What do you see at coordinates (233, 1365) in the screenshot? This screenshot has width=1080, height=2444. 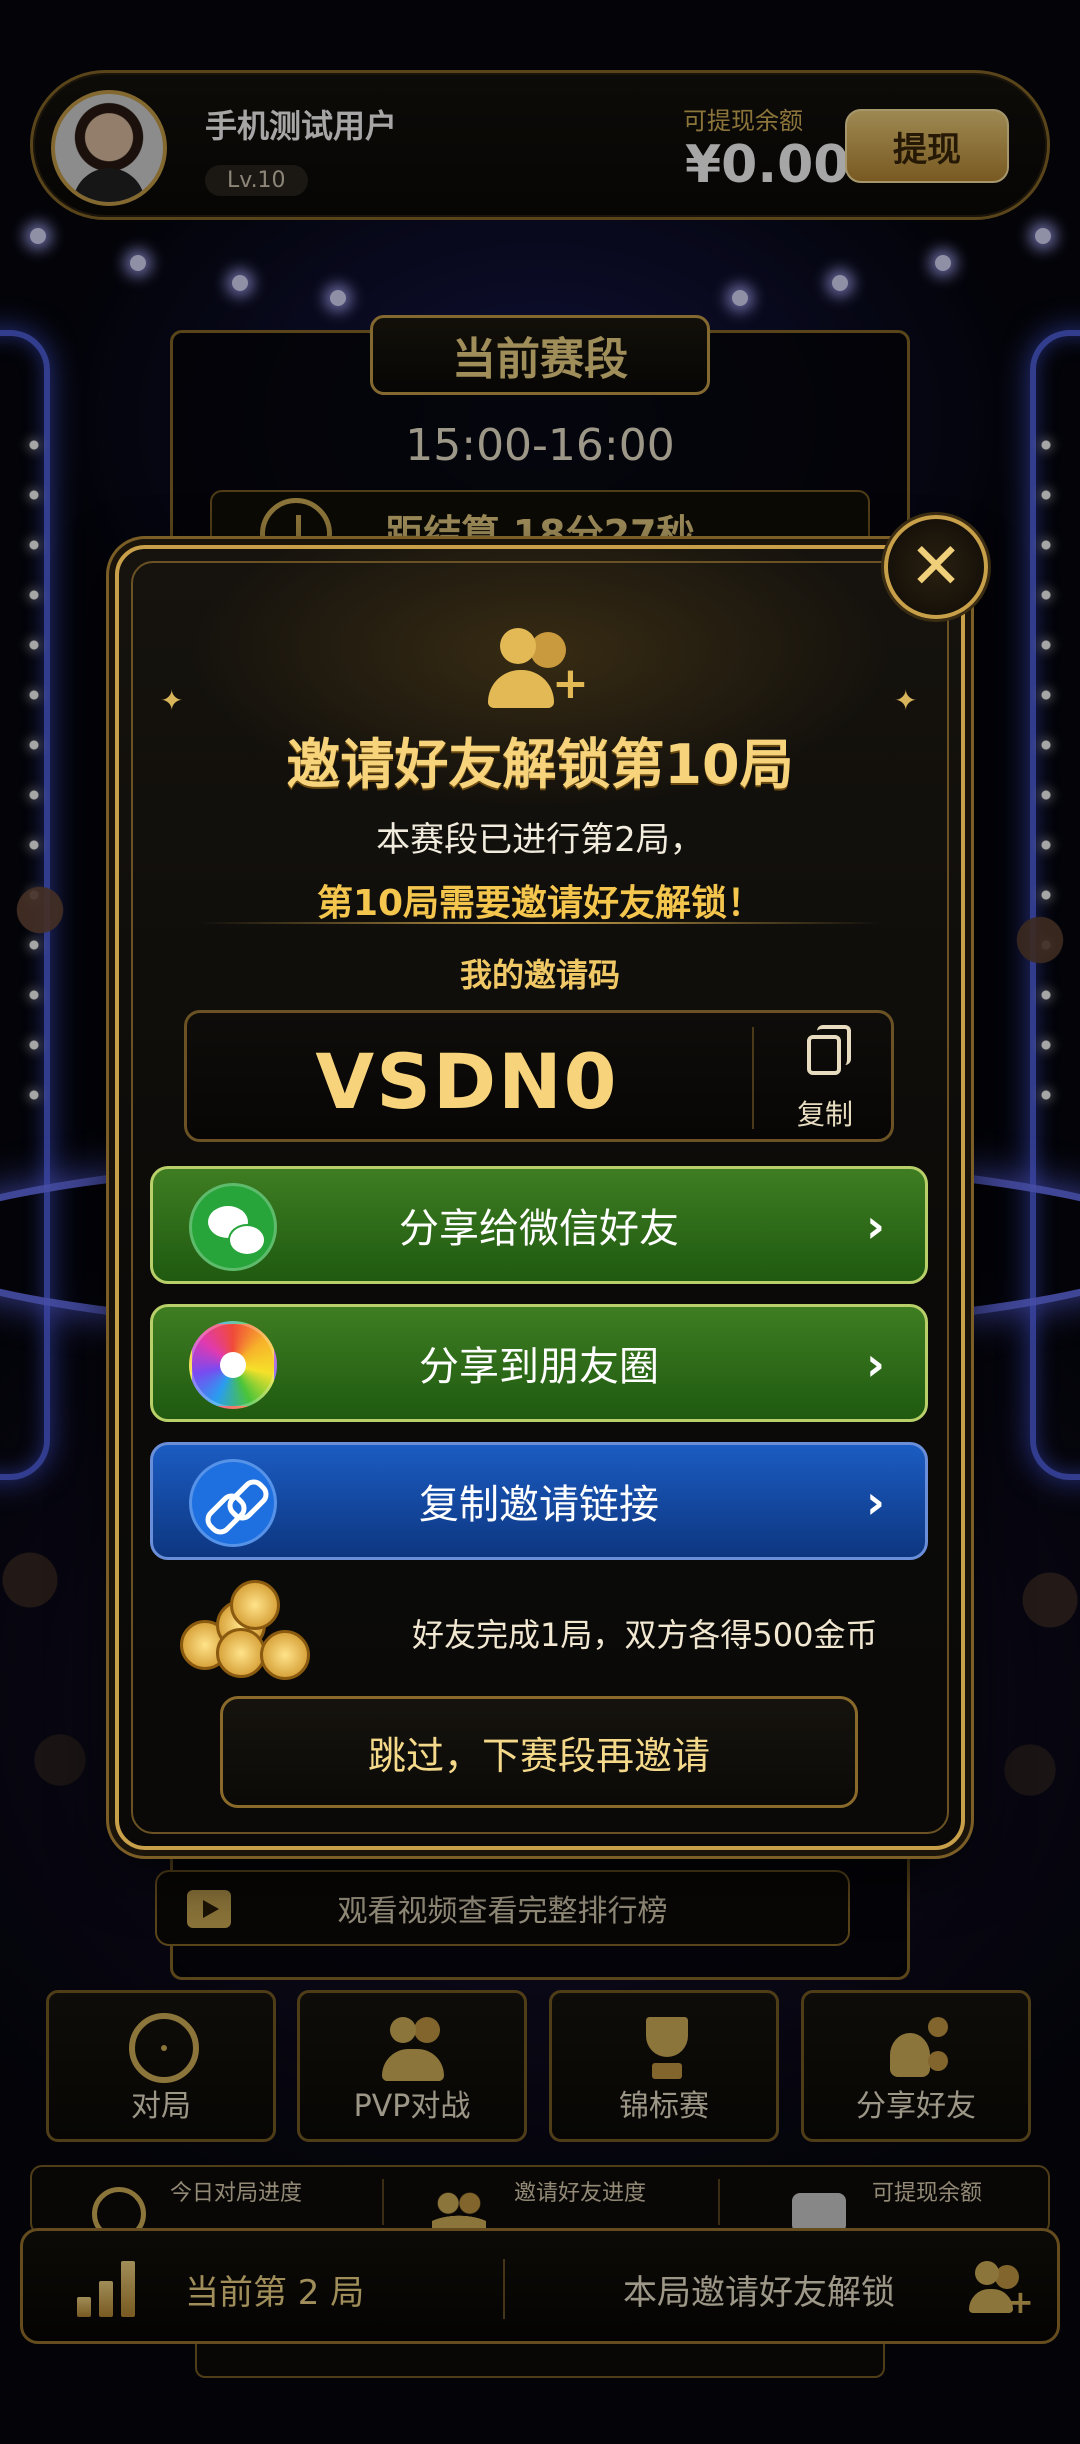 I see `moments-icon` at bounding box center [233, 1365].